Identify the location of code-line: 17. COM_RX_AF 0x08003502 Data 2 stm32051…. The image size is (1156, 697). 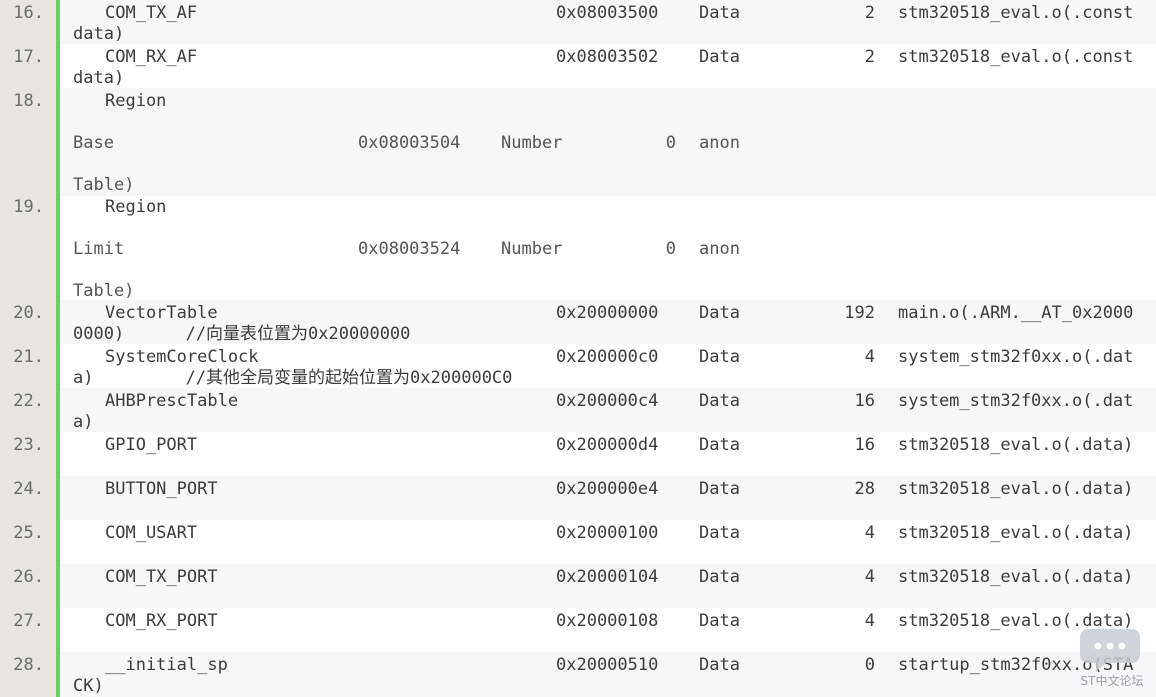
(584, 66).